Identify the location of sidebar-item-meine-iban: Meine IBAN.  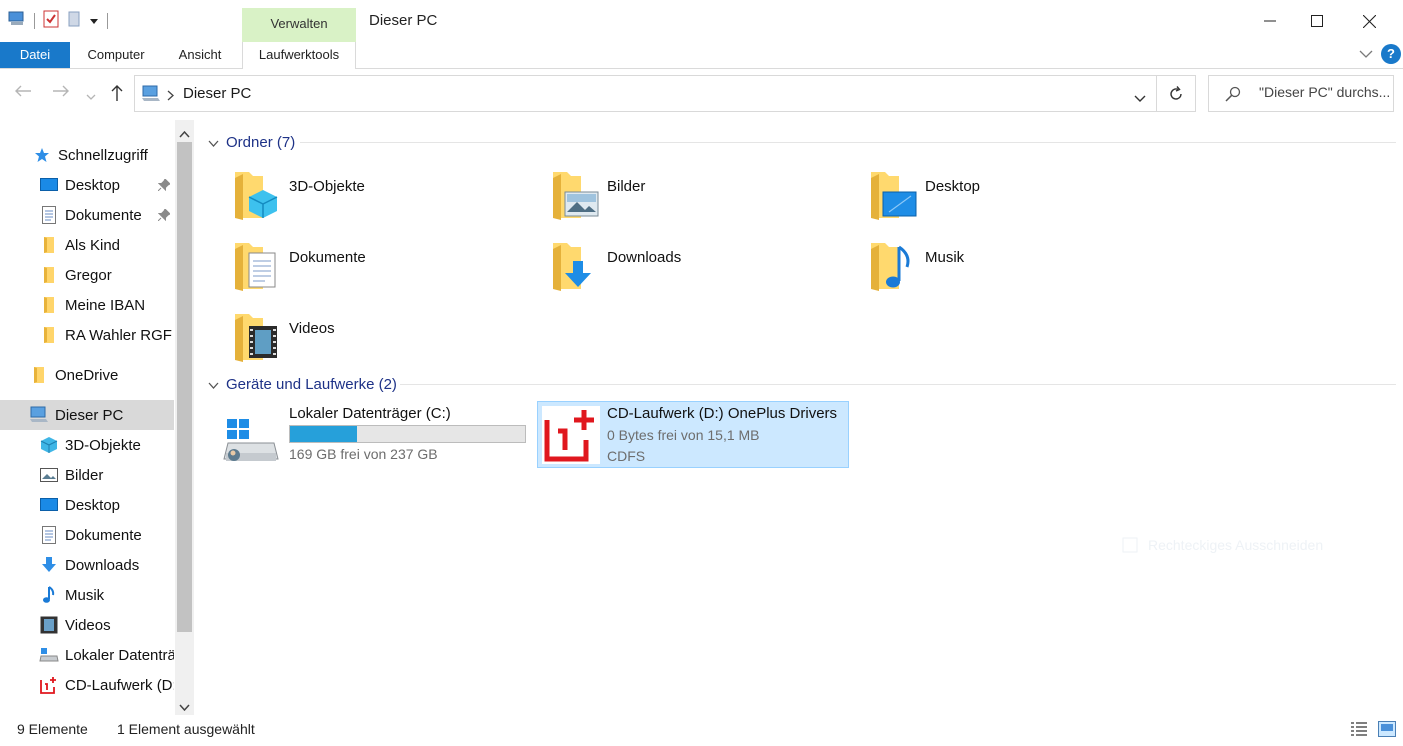
(87, 305).